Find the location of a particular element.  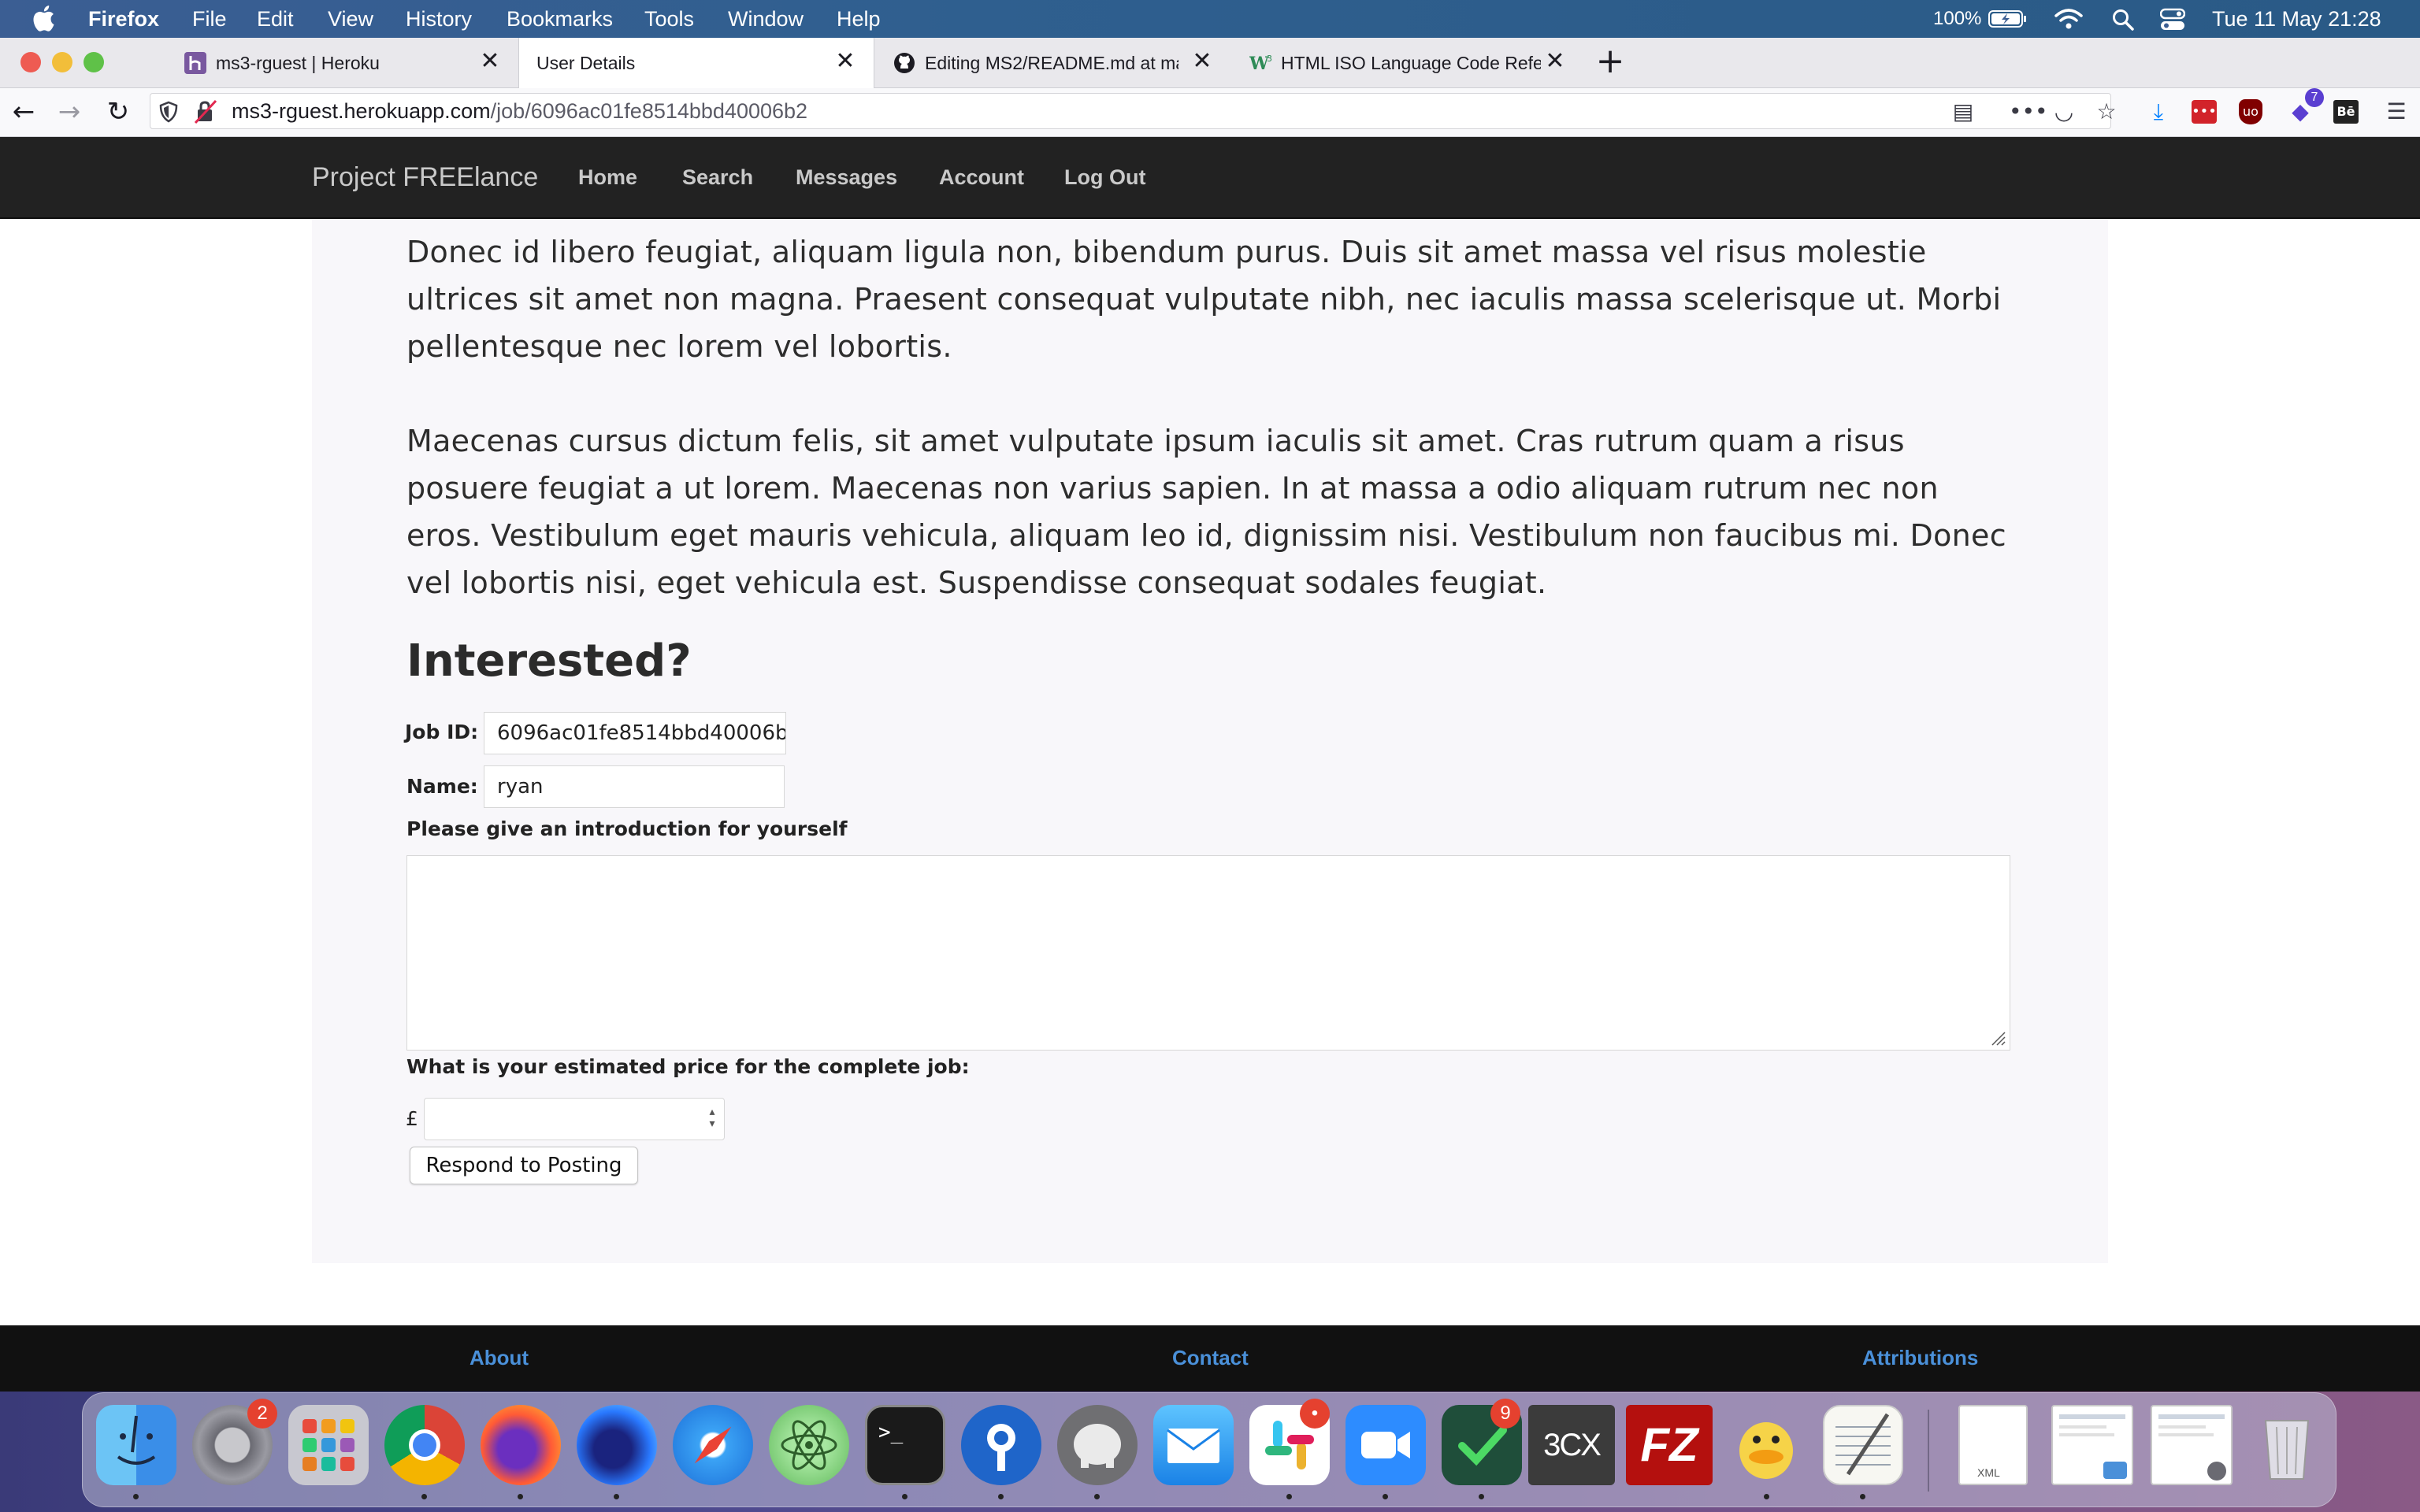

window-minimize-button is located at coordinates (62, 62).